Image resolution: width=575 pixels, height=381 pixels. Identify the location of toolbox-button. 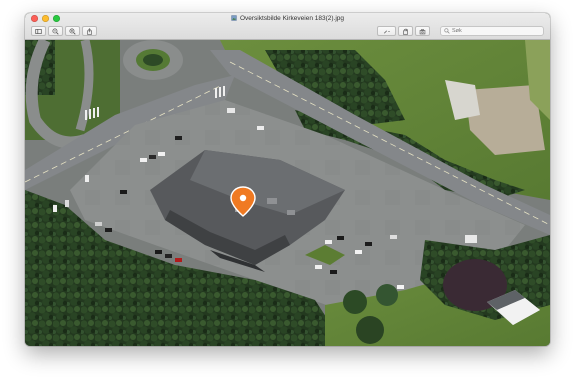
(422, 31).